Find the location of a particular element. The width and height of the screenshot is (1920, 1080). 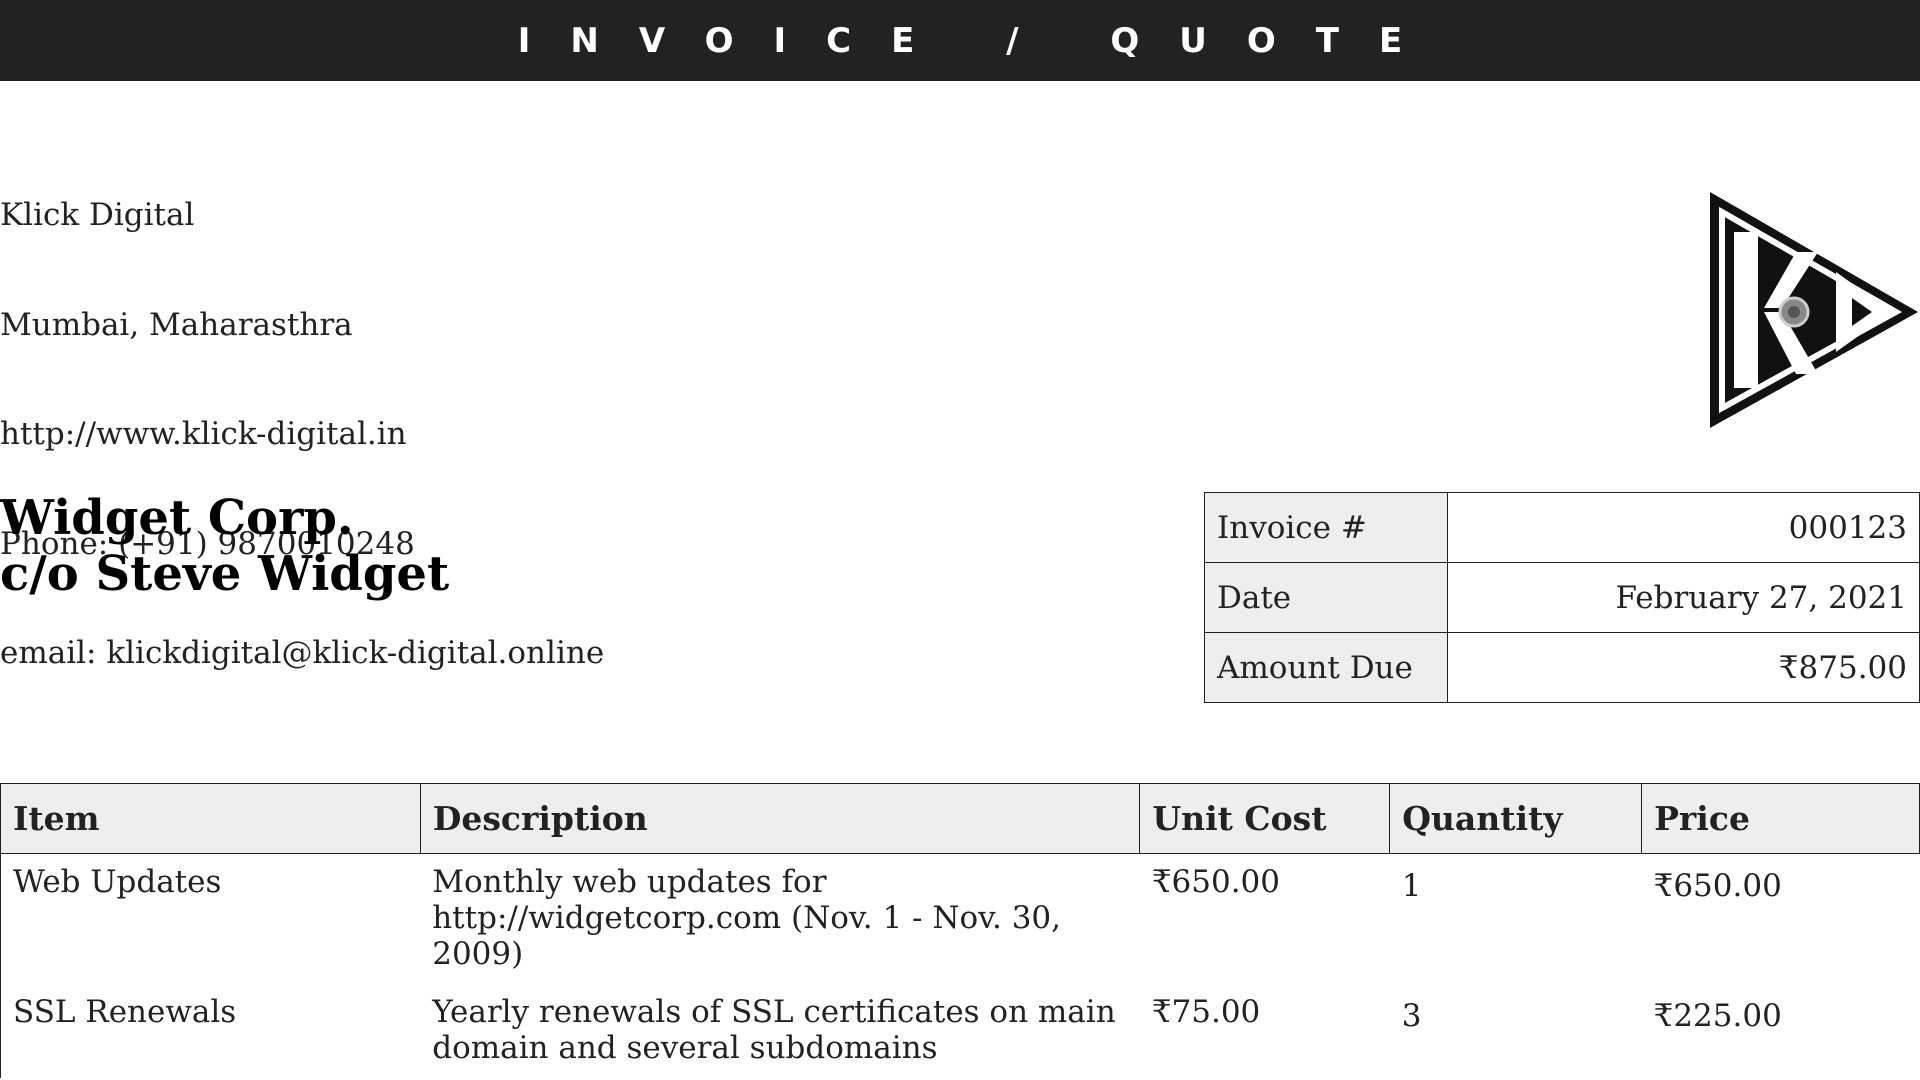

header-price: Price is located at coordinates (1780, 818).